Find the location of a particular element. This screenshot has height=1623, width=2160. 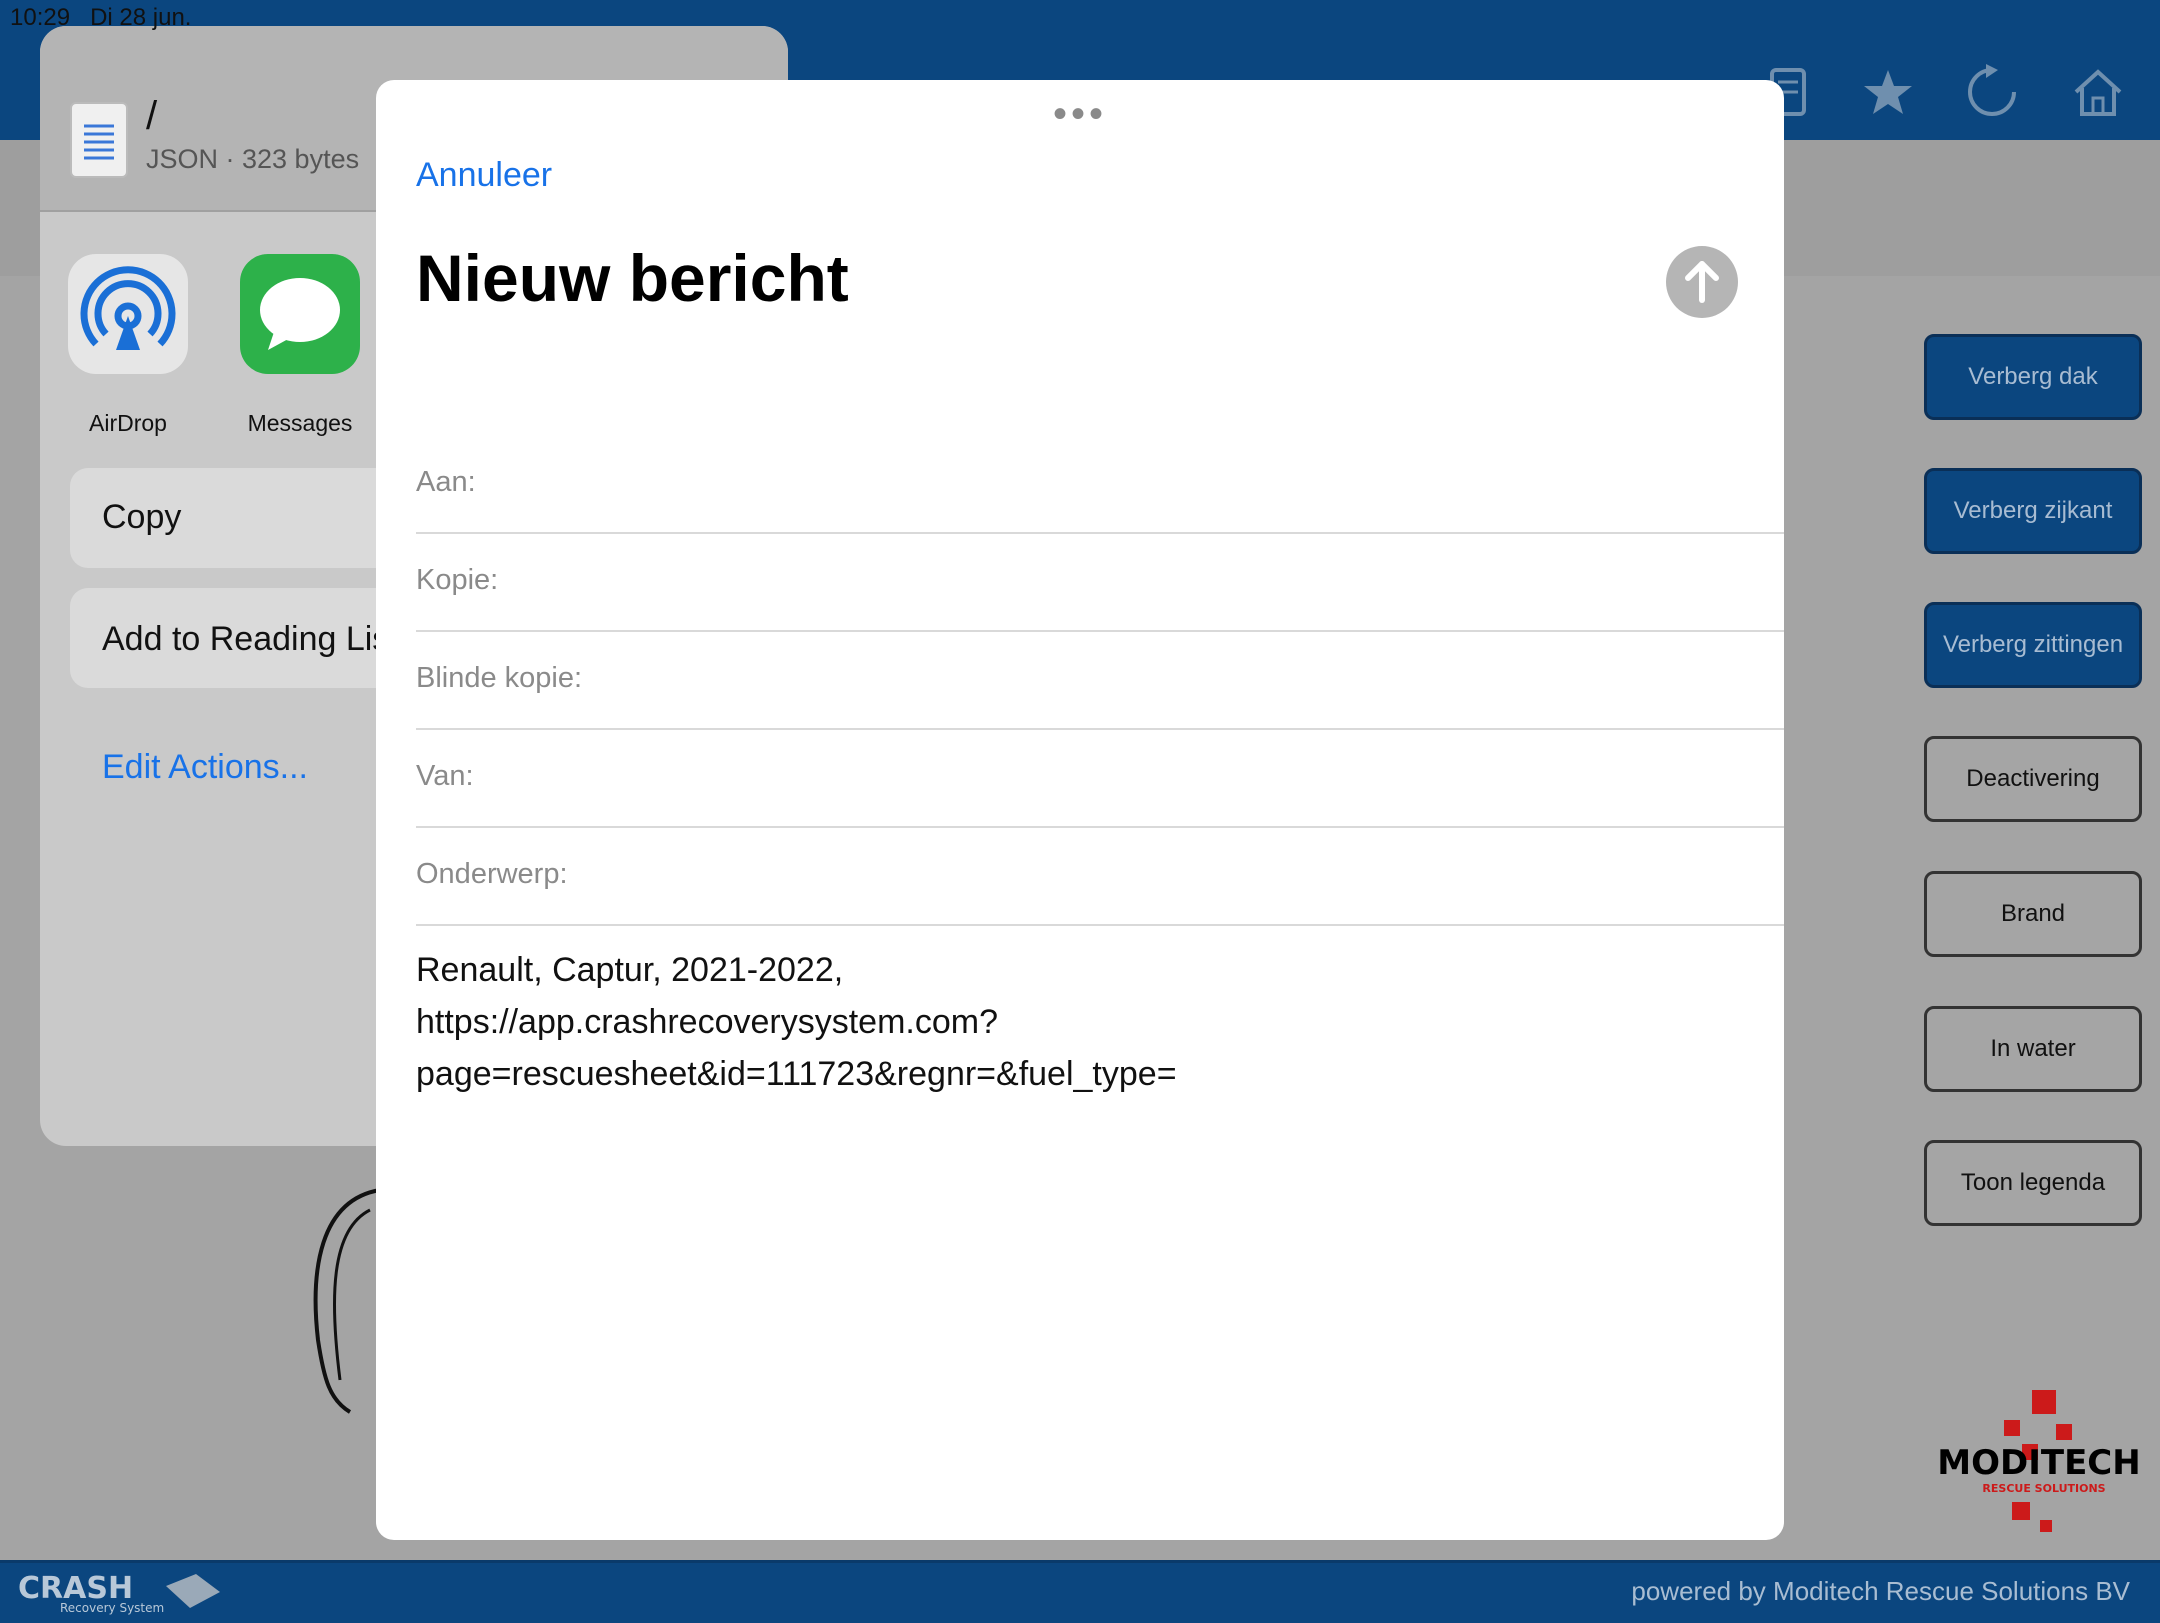

send-button is located at coordinates (1702, 282).